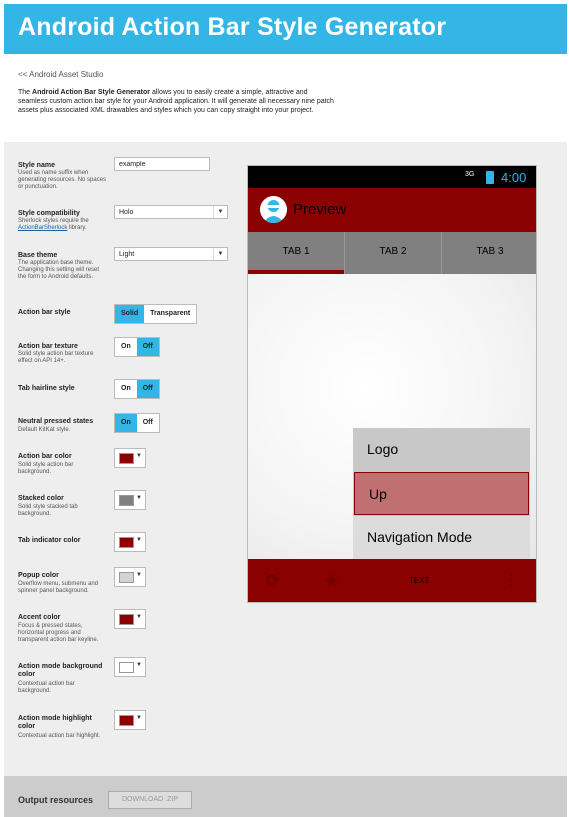 The width and height of the screenshot is (569, 817). What do you see at coordinates (170, 314) in the screenshot?
I see `action-bar-style-transparent: Transparent` at bounding box center [170, 314].